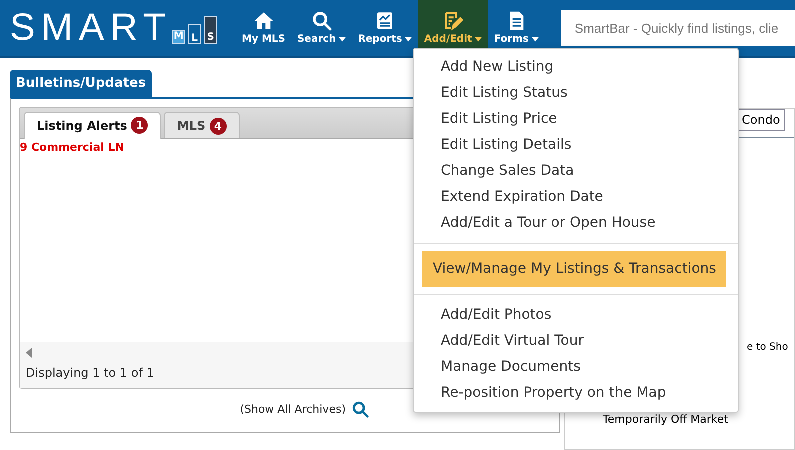 This screenshot has width=795, height=450. I want to click on menu-item: Manage Documents, so click(574, 367).